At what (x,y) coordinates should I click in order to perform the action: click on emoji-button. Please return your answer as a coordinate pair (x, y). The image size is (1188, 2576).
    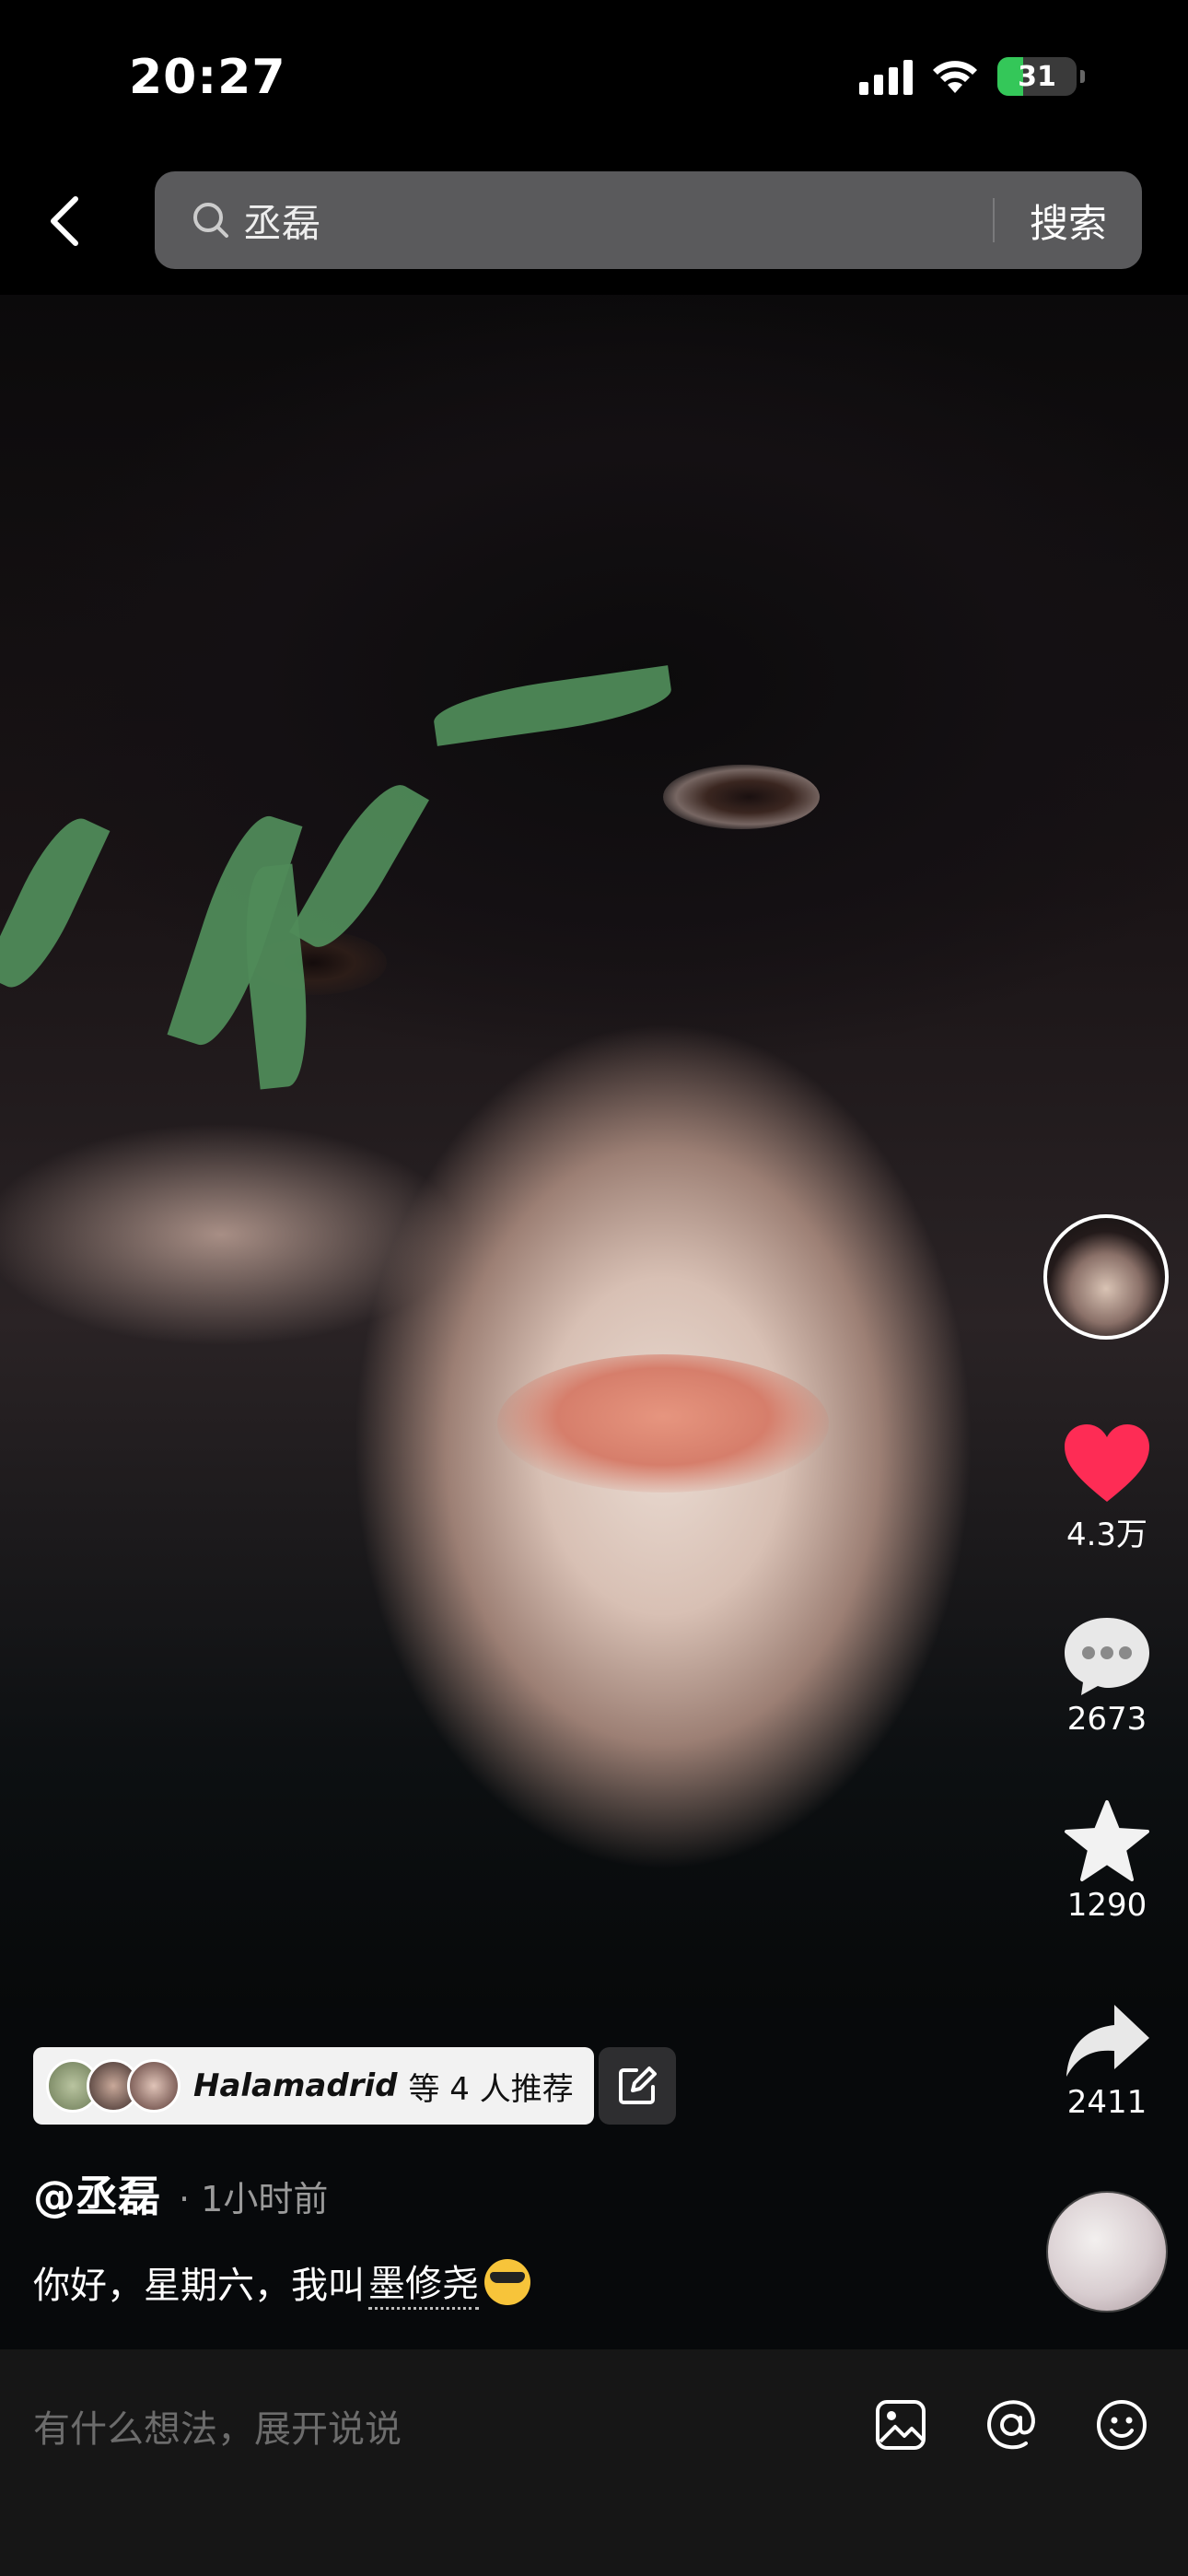
    Looking at the image, I should click on (1121, 2425).